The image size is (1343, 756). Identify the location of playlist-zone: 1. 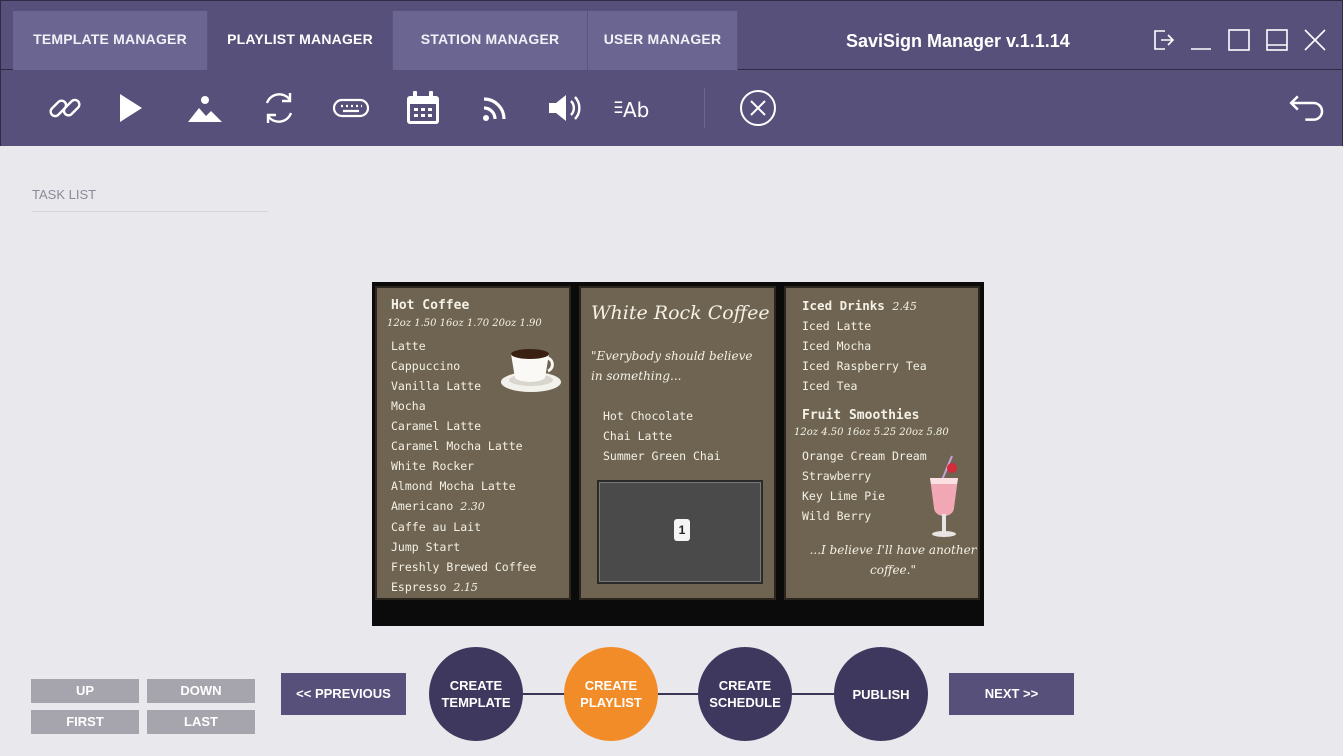
(680, 532).